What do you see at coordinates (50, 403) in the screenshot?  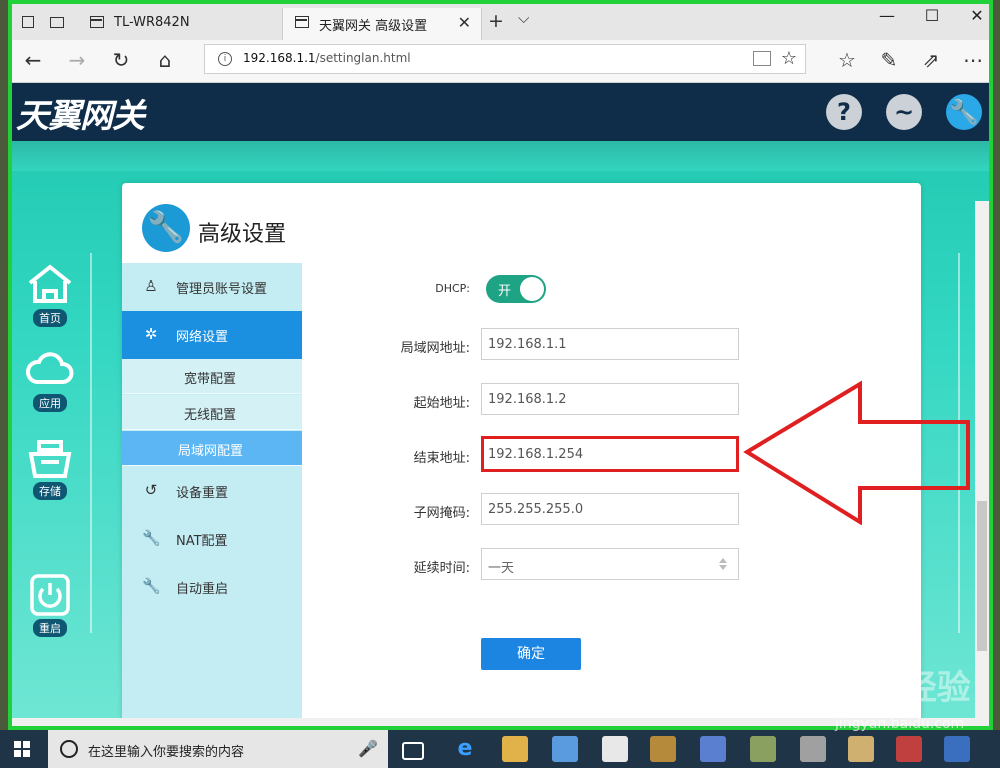 I see `nav-label: 应用` at bounding box center [50, 403].